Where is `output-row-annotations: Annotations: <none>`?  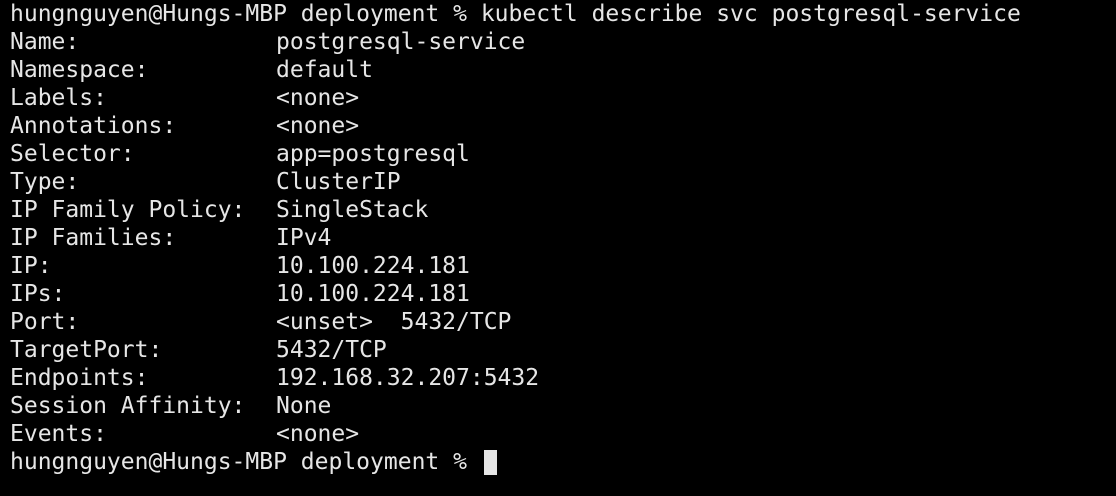 output-row-annotations: Annotations: <none> is located at coordinates (563, 126).